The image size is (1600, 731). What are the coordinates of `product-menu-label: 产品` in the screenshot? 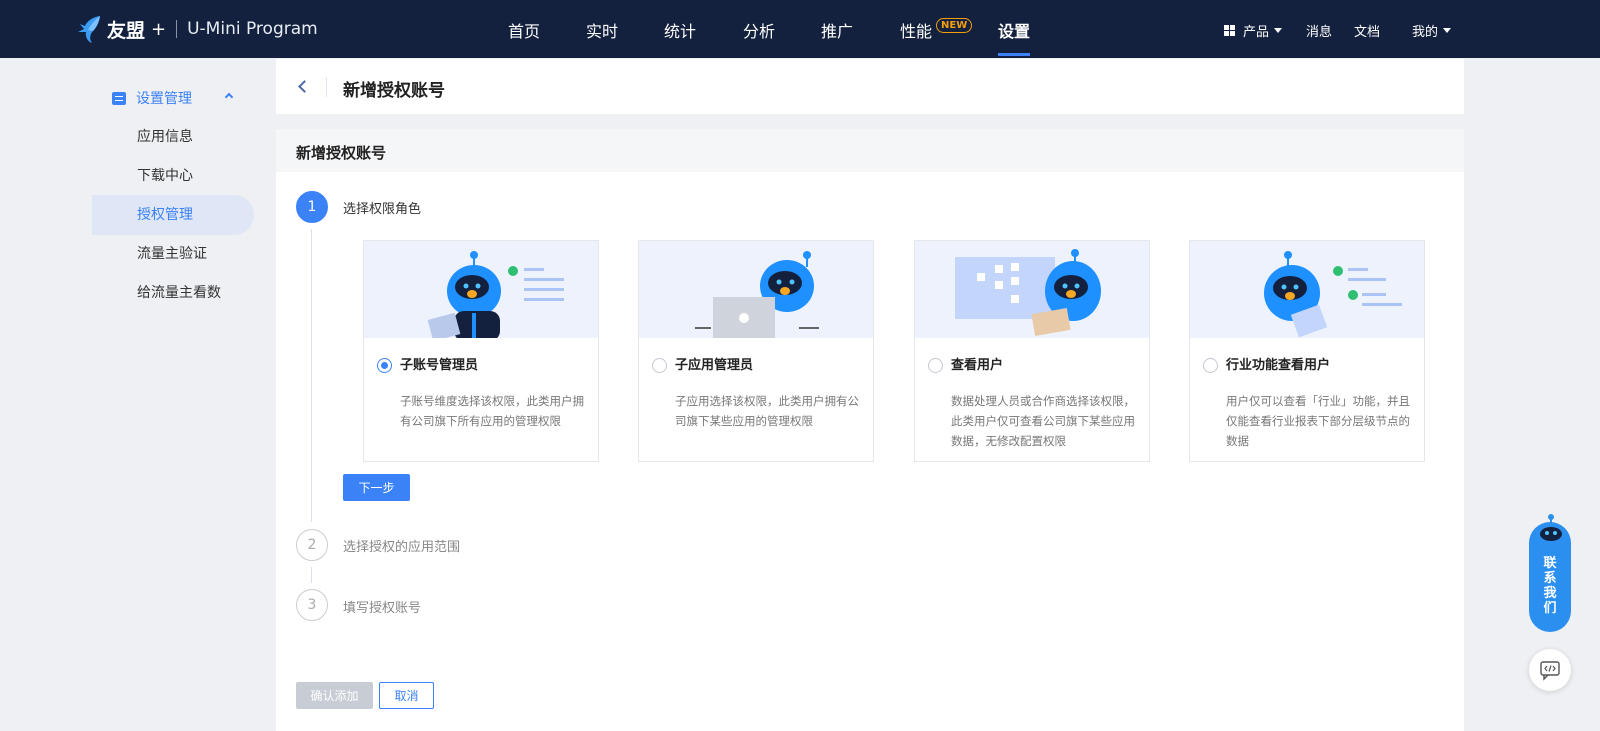 It's located at (1256, 32).